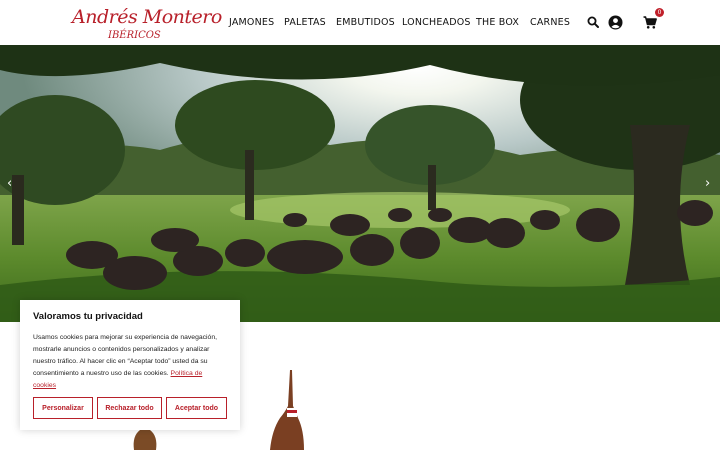  I want to click on logo-subtitle: IBÉRICOS, so click(134, 35).